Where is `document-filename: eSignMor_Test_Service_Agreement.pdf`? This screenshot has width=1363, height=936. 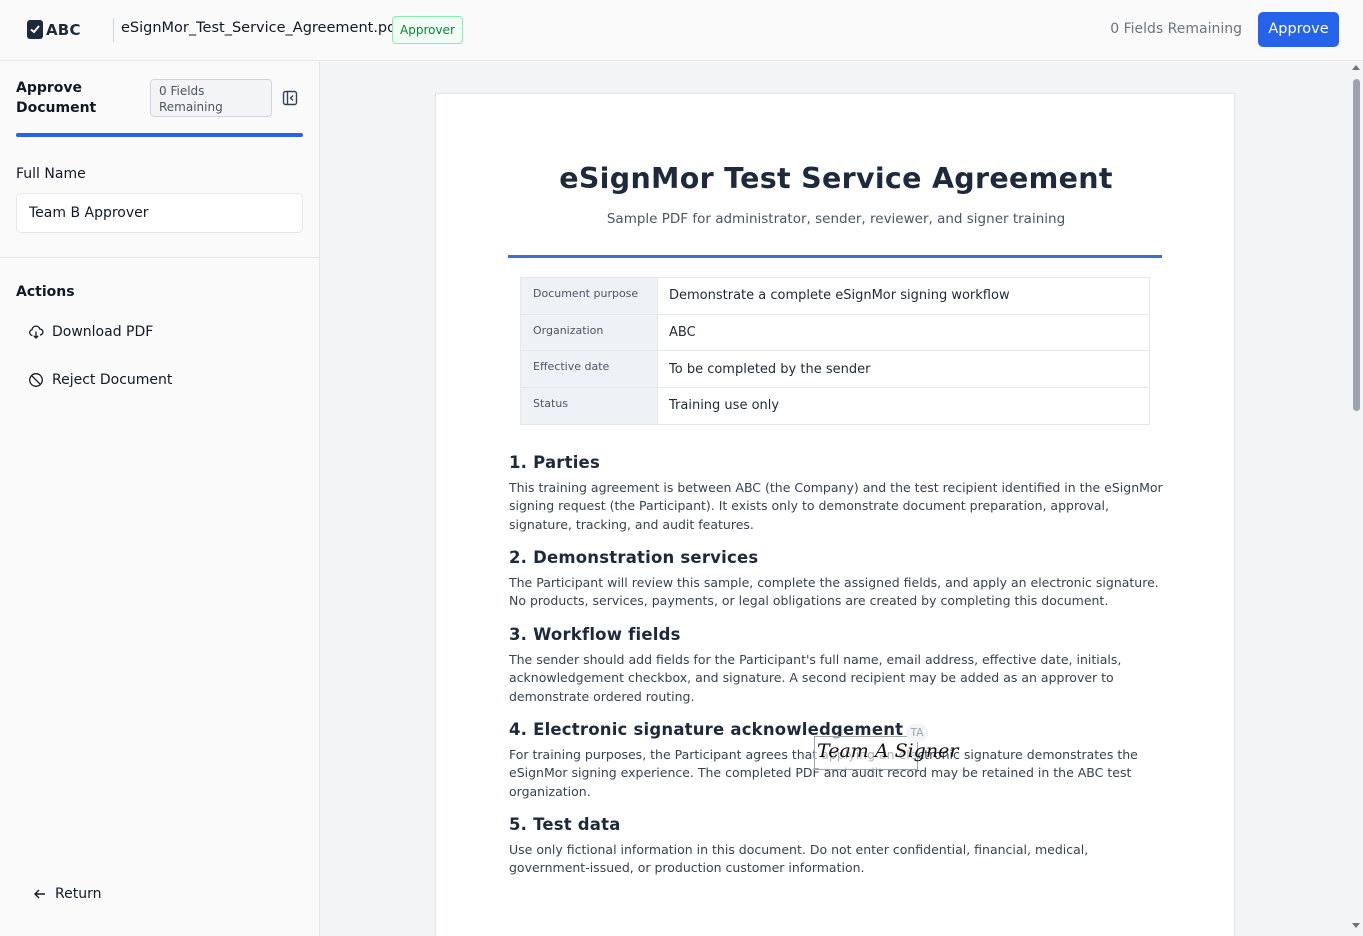
document-filename: eSignMor_Test_Service_Agreement.pdf is located at coordinates (261, 28).